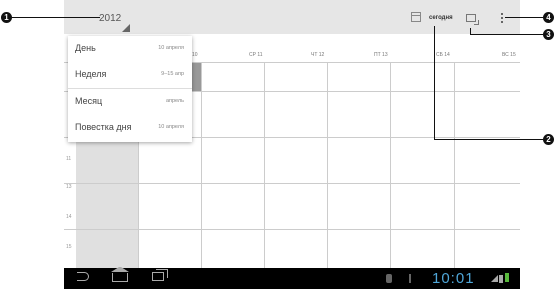 The width and height of the screenshot is (556, 289). I want to click on menu-item-agenda: Повестка дня 10 апреля, so click(130, 128).